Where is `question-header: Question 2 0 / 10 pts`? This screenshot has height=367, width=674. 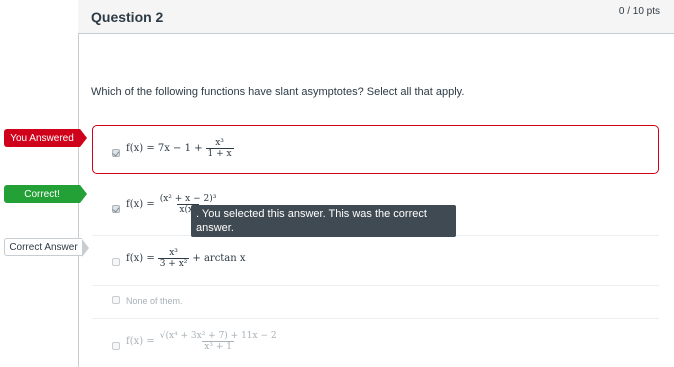
question-header: Question 2 0 / 10 pts is located at coordinates (376, 17).